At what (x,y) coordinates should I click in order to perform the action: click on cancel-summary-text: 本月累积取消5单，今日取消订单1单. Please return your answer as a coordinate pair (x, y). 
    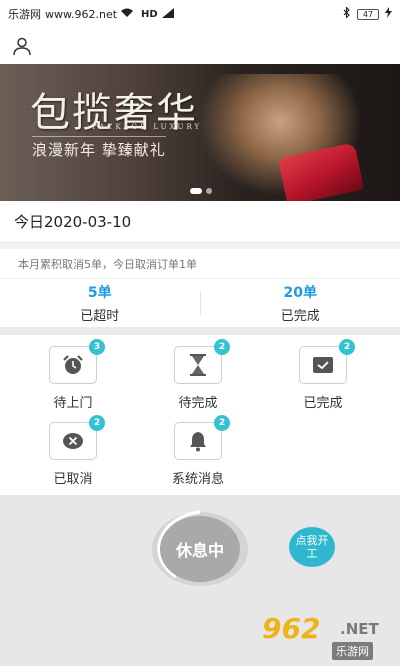
    Looking at the image, I should click on (107, 264).